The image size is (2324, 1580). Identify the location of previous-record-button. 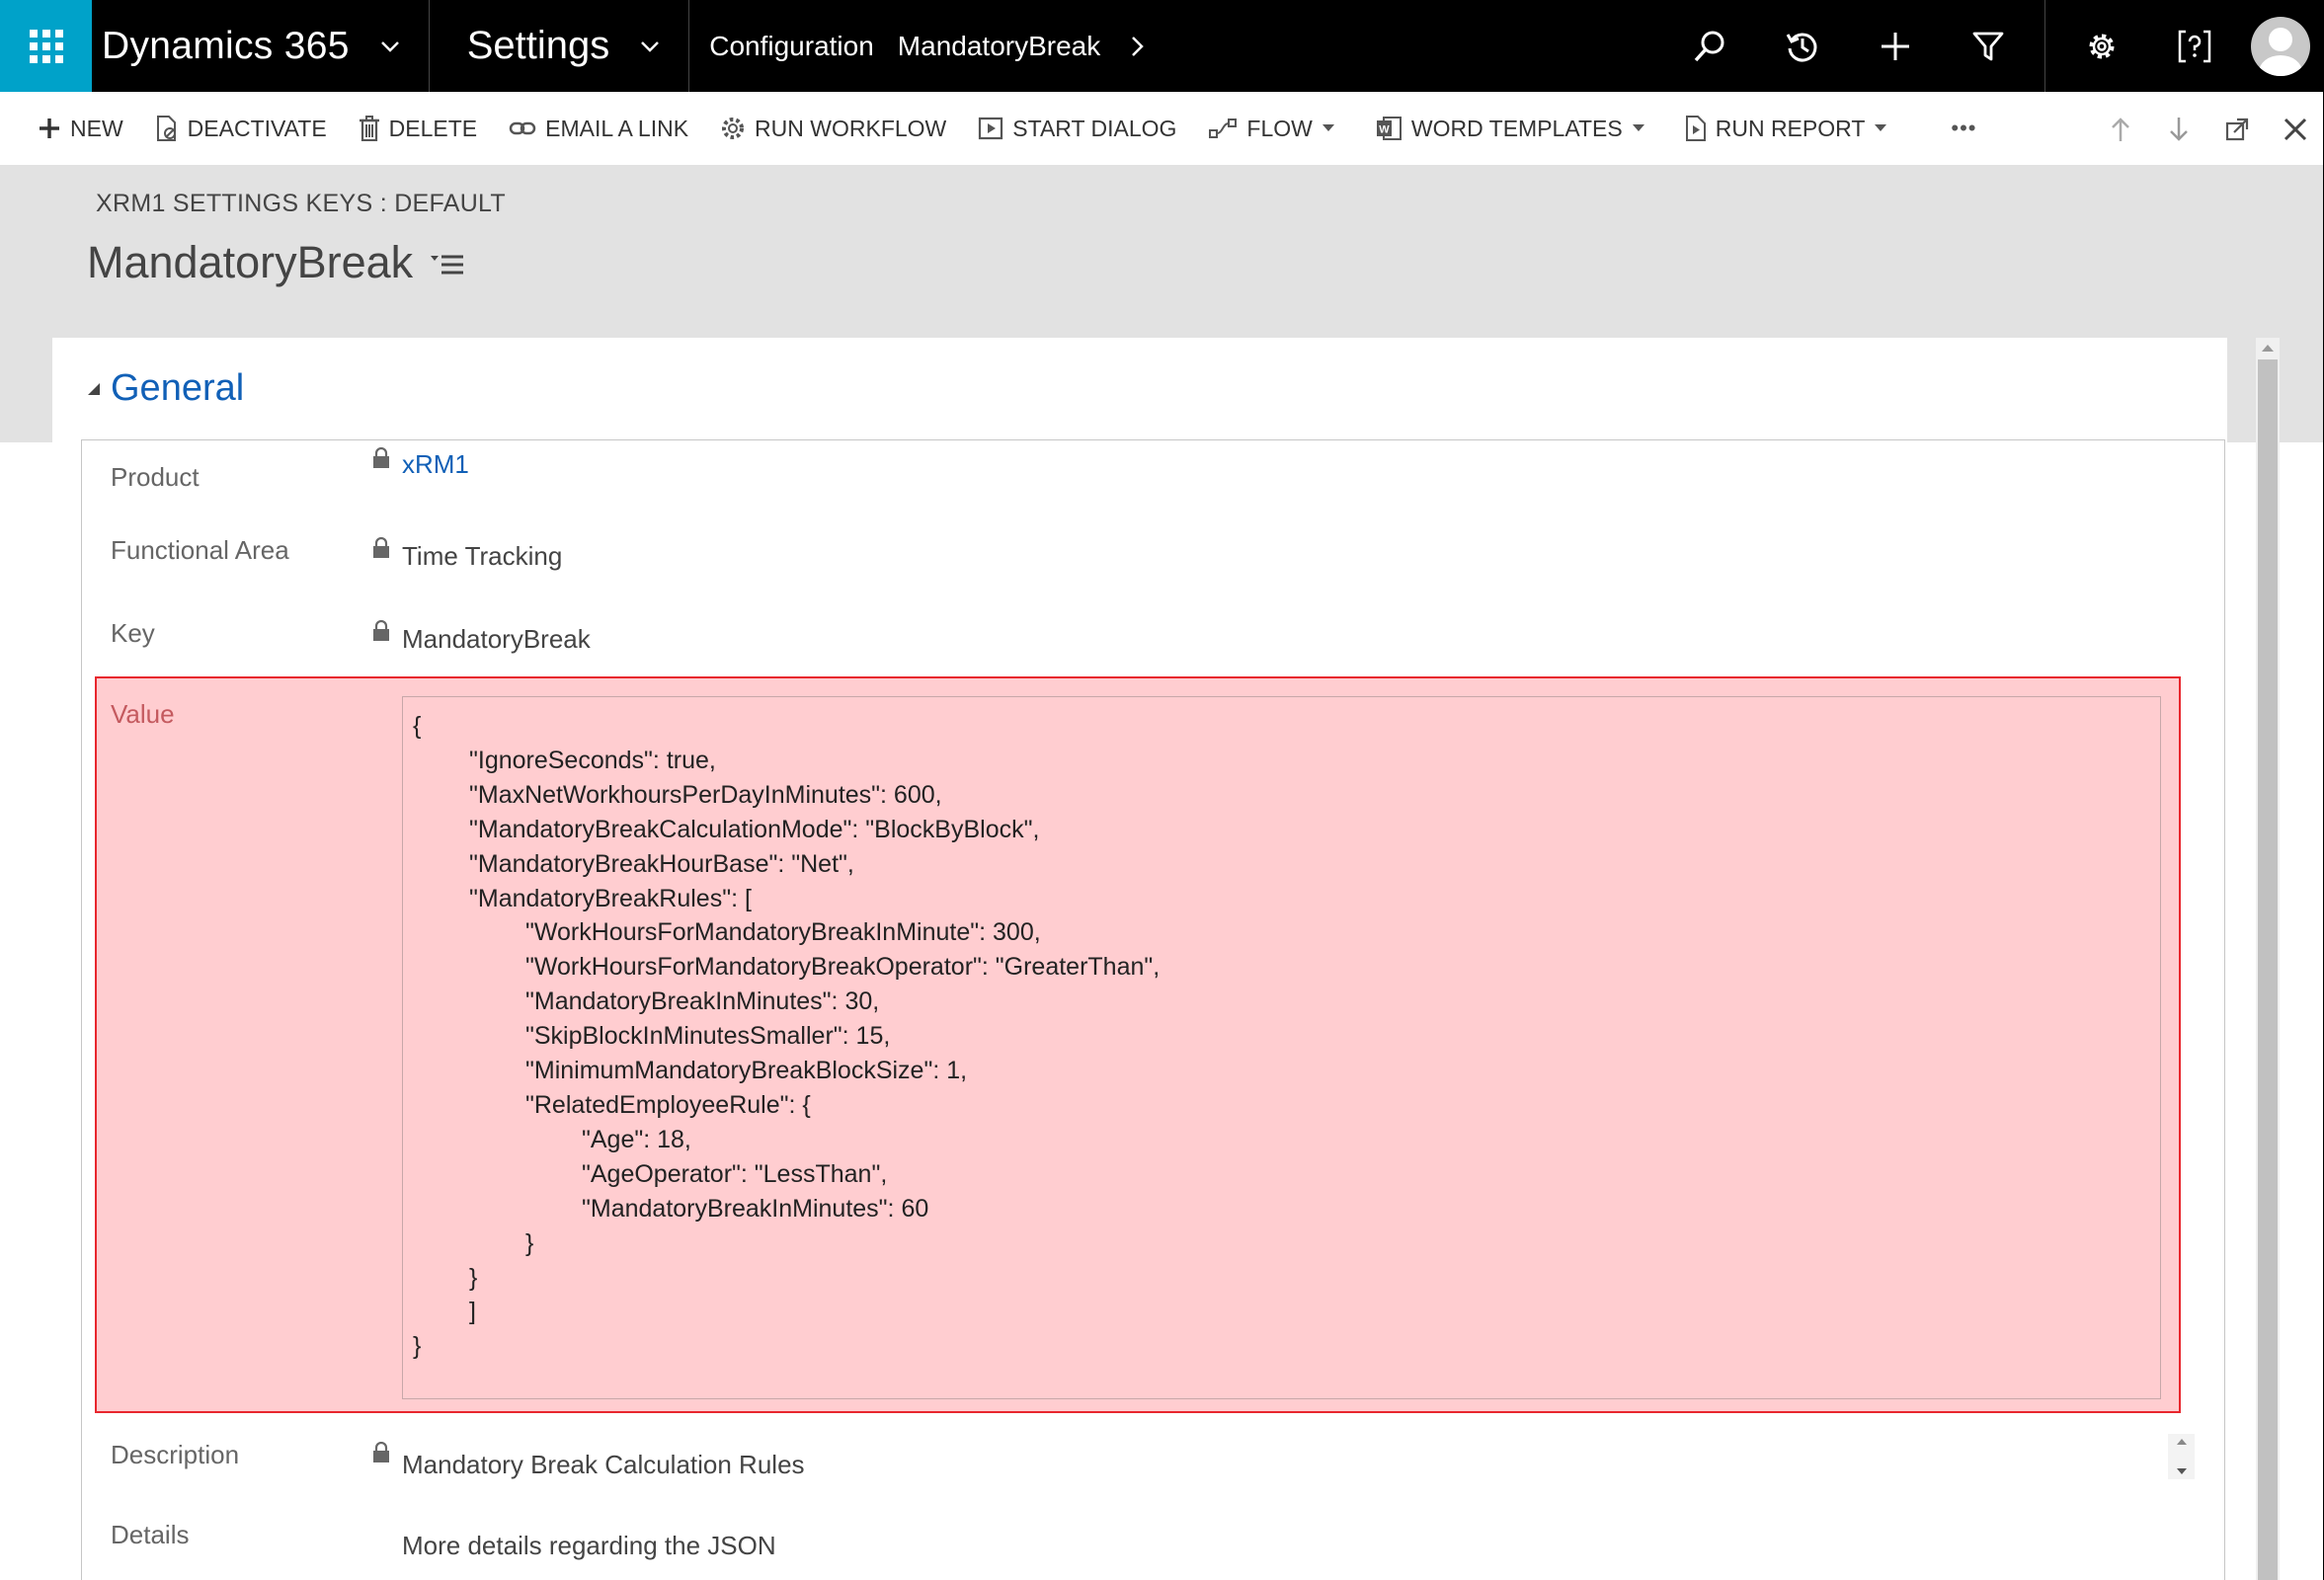
(2120, 129).